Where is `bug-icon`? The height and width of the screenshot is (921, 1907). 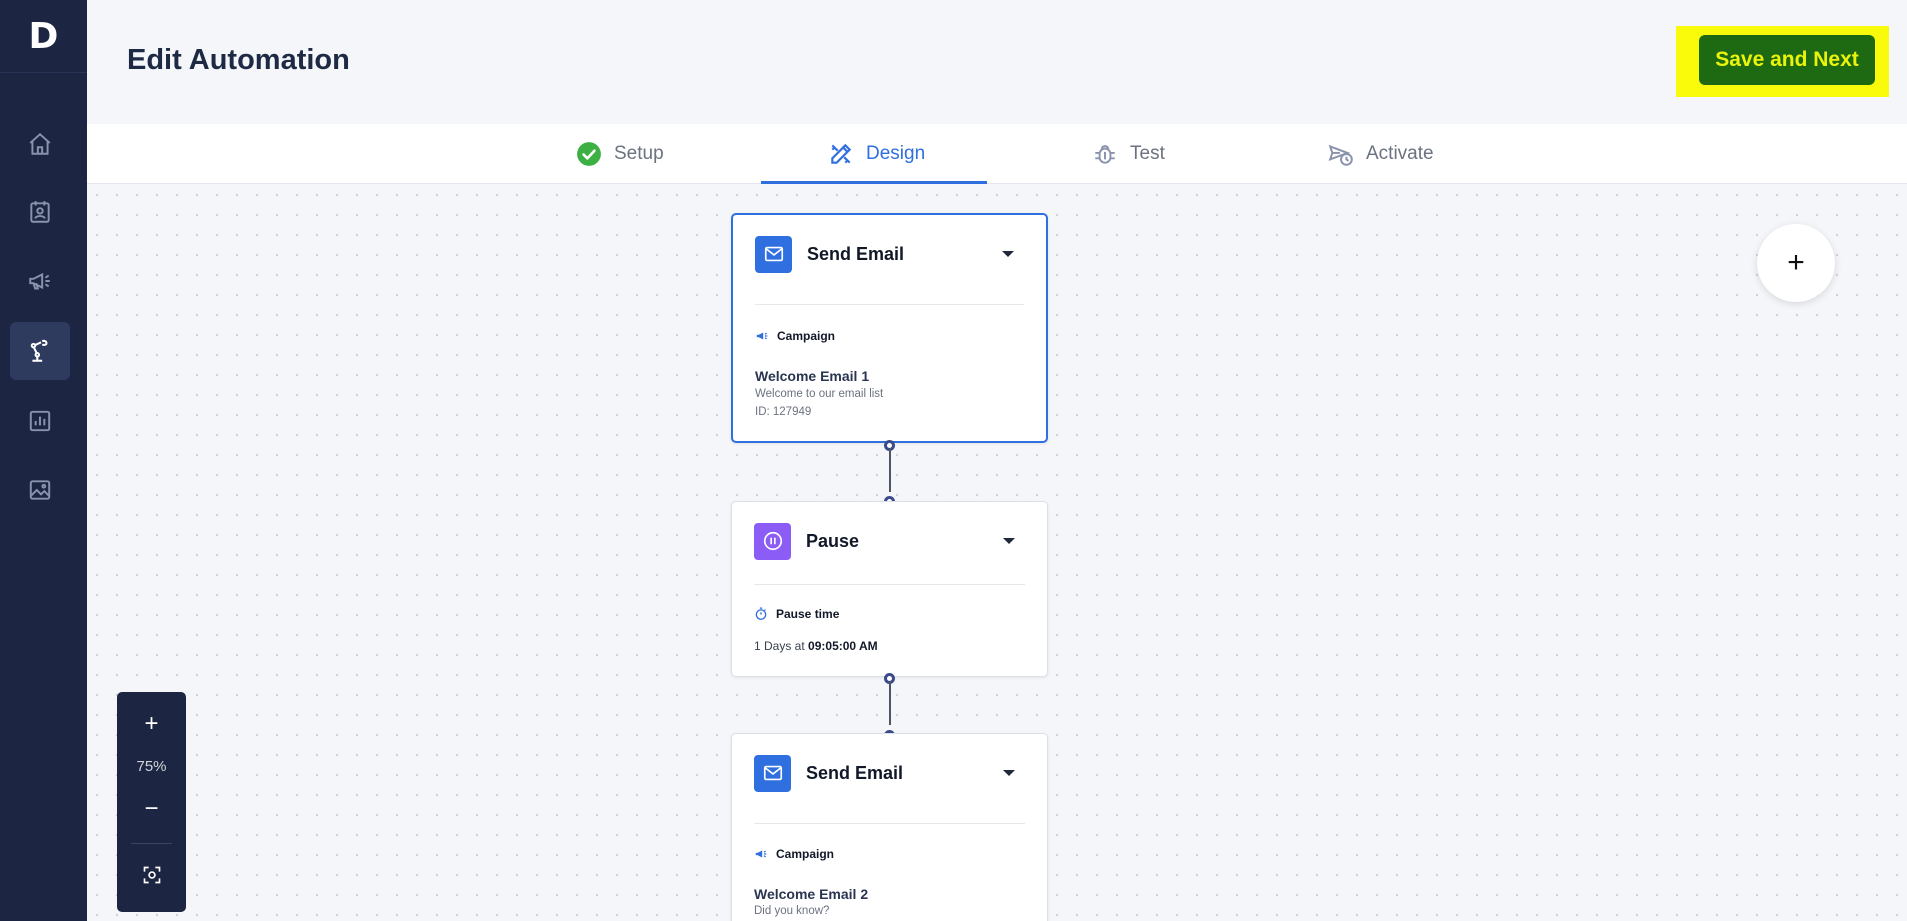 bug-icon is located at coordinates (1105, 154).